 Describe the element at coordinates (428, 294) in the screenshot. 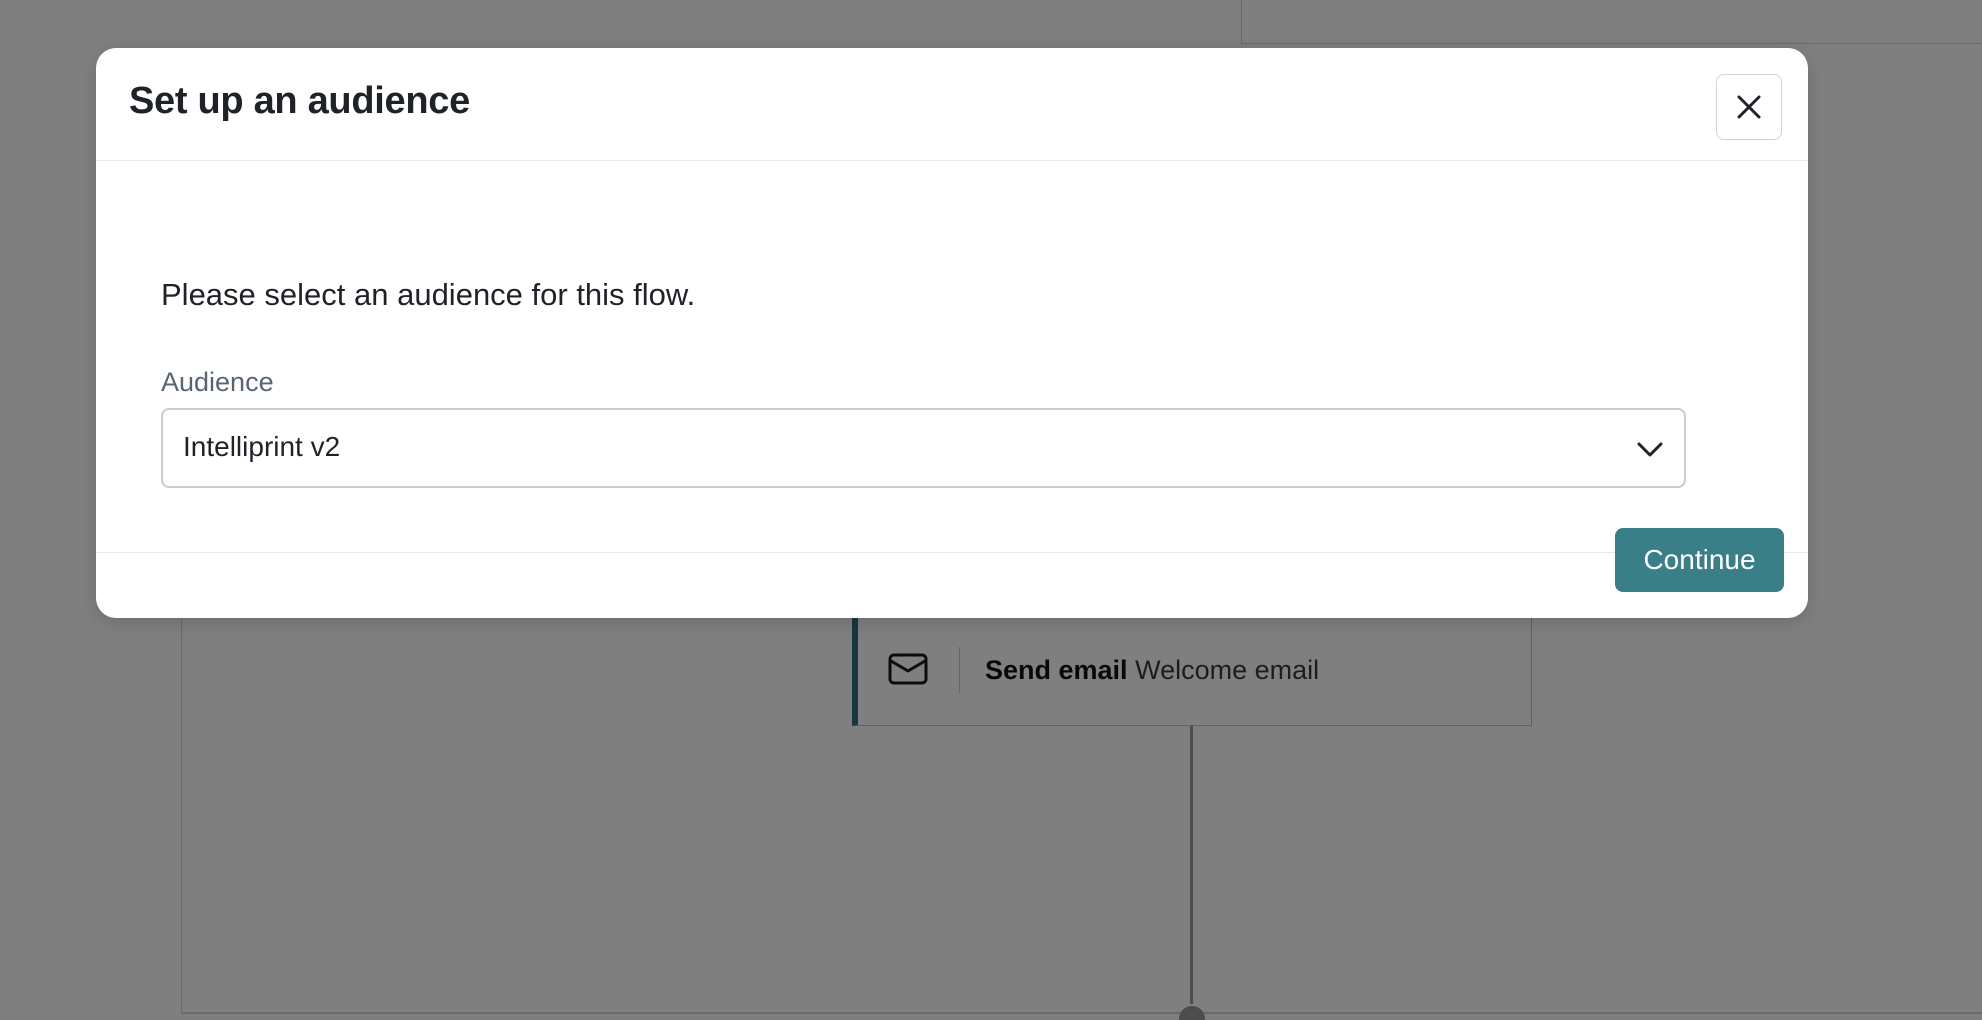

I see `modal-prompt-text: Please select an audience for this flow.` at that location.